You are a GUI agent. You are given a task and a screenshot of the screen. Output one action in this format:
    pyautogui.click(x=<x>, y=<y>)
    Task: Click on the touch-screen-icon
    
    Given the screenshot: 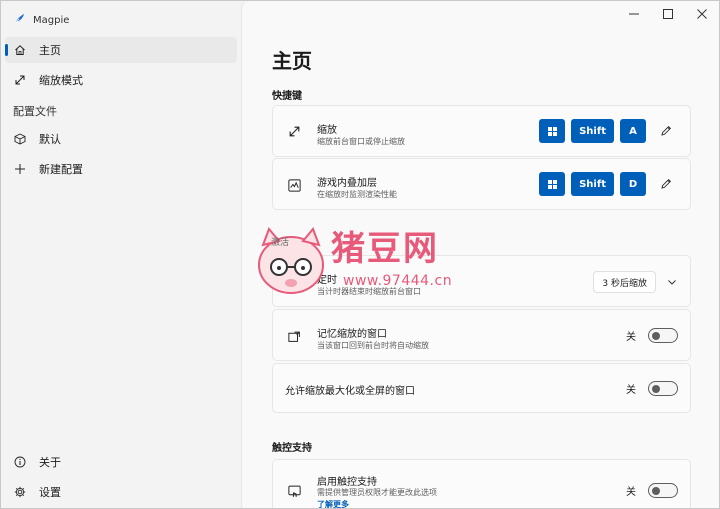 What is the action you would take?
    pyautogui.click(x=294, y=491)
    